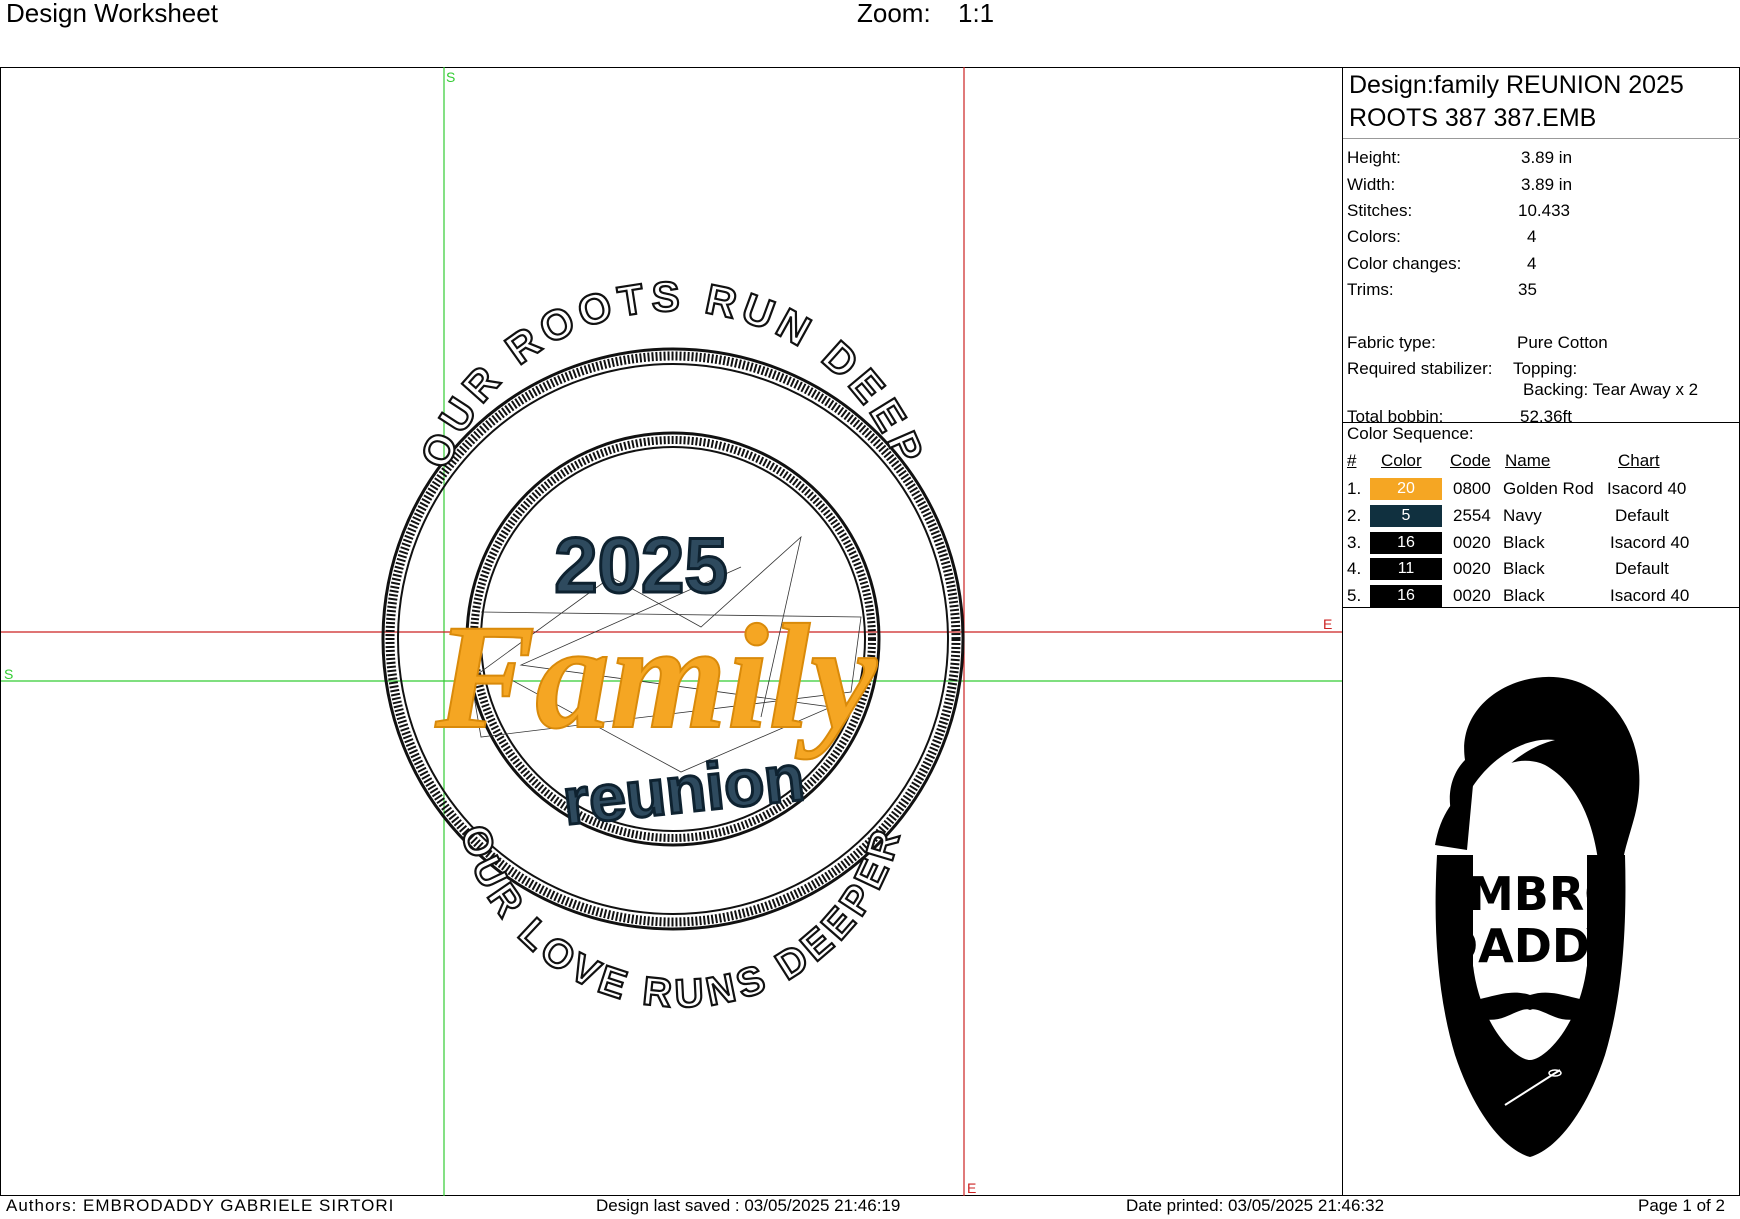 The width and height of the screenshot is (1740, 1219). Describe the element at coordinates (1255, 1205) in the screenshot. I see `footer-printed: Date printed: 03/05/2025 21:46:32` at that location.